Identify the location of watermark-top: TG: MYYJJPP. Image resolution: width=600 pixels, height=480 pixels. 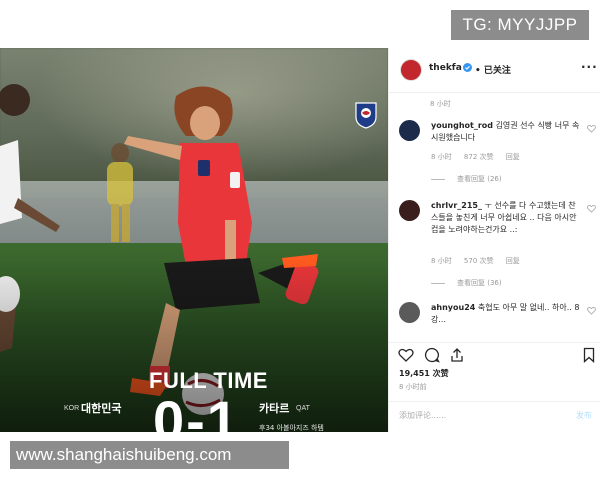
(520, 25).